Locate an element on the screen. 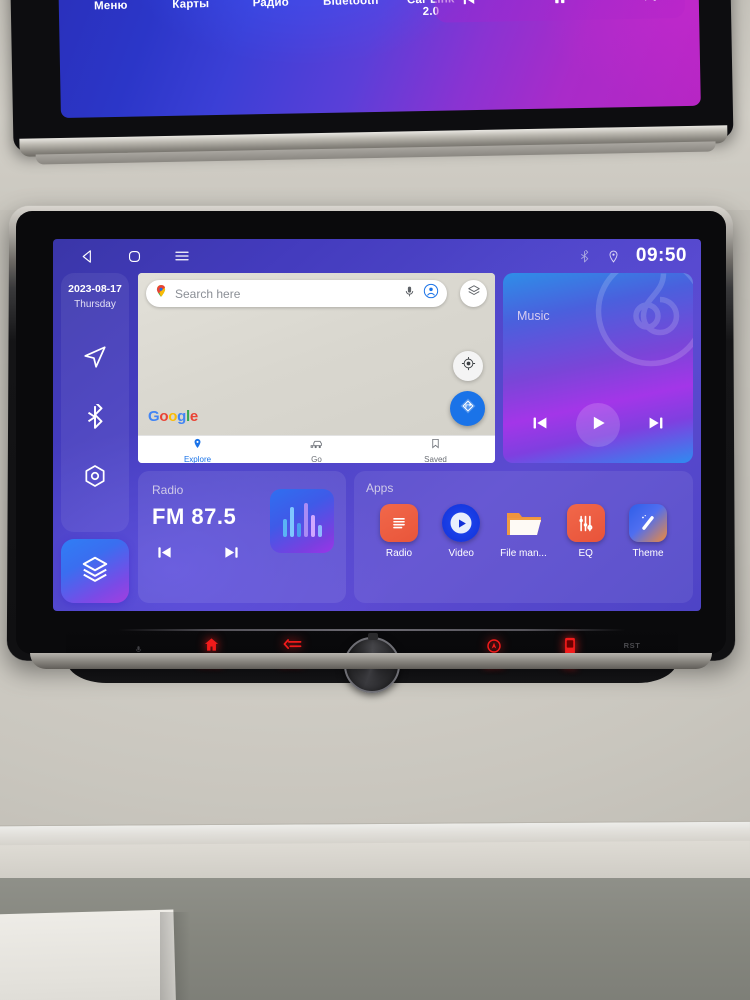 The image size is (750, 1000). my-location-icon is located at coordinates (468, 366).